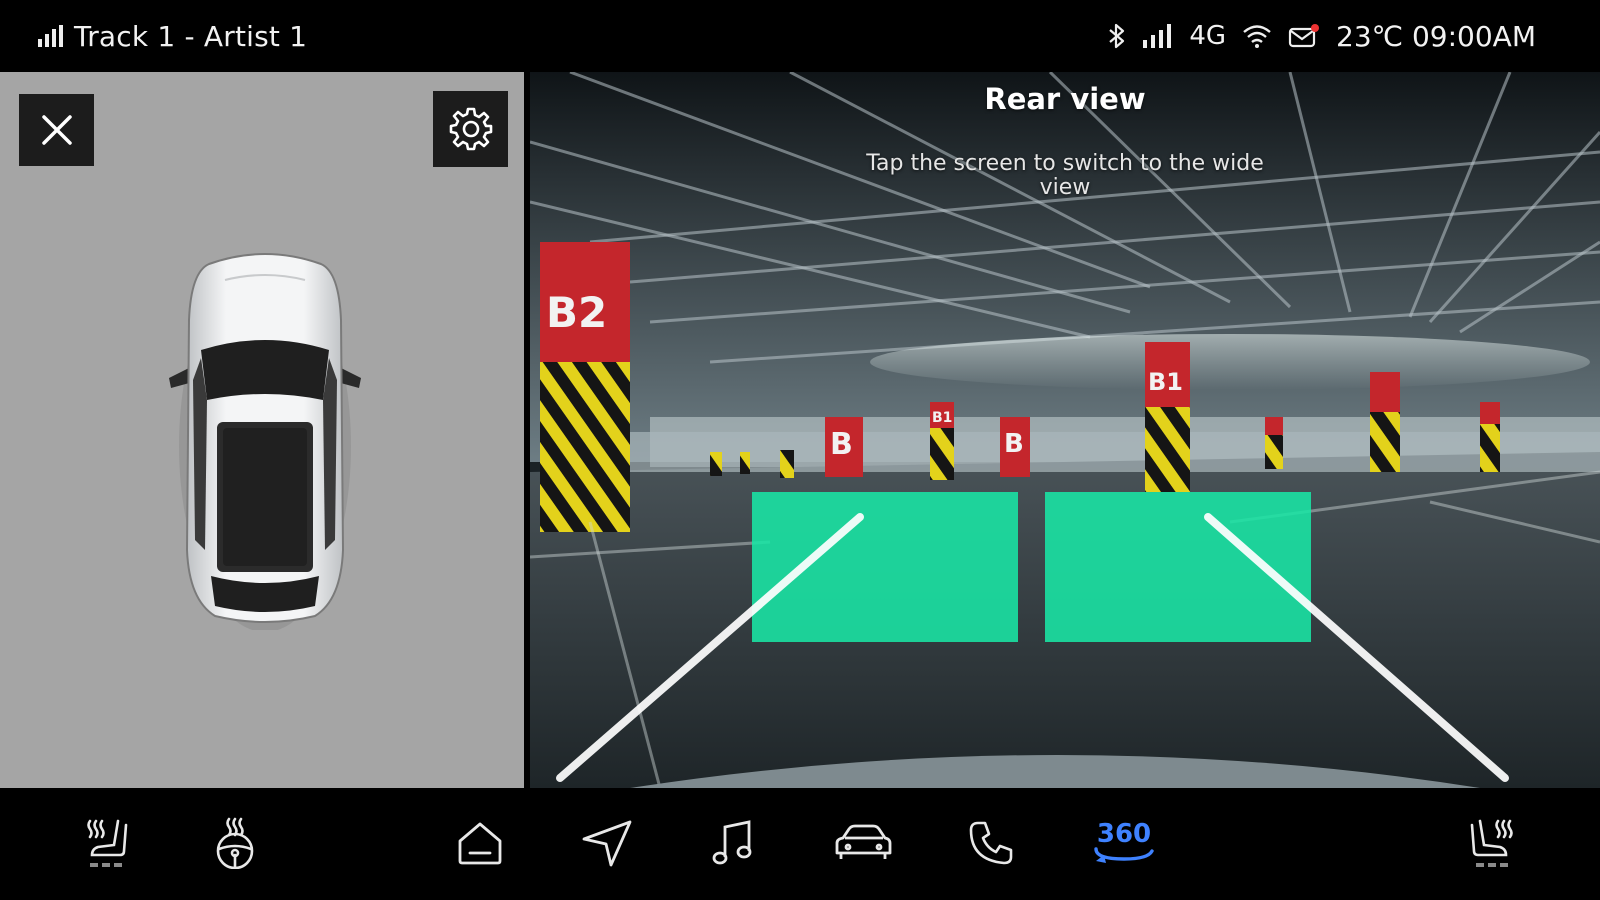 The image size is (1600, 900). I want to click on now-playing-text: Track 1 - Artist 1, so click(191, 36).